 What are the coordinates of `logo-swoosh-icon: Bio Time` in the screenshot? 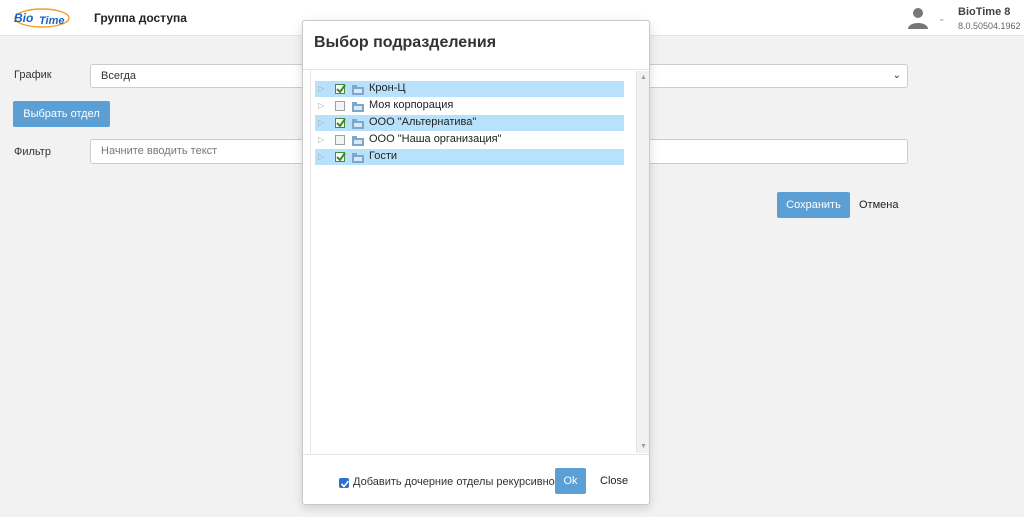 It's located at (42, 18).